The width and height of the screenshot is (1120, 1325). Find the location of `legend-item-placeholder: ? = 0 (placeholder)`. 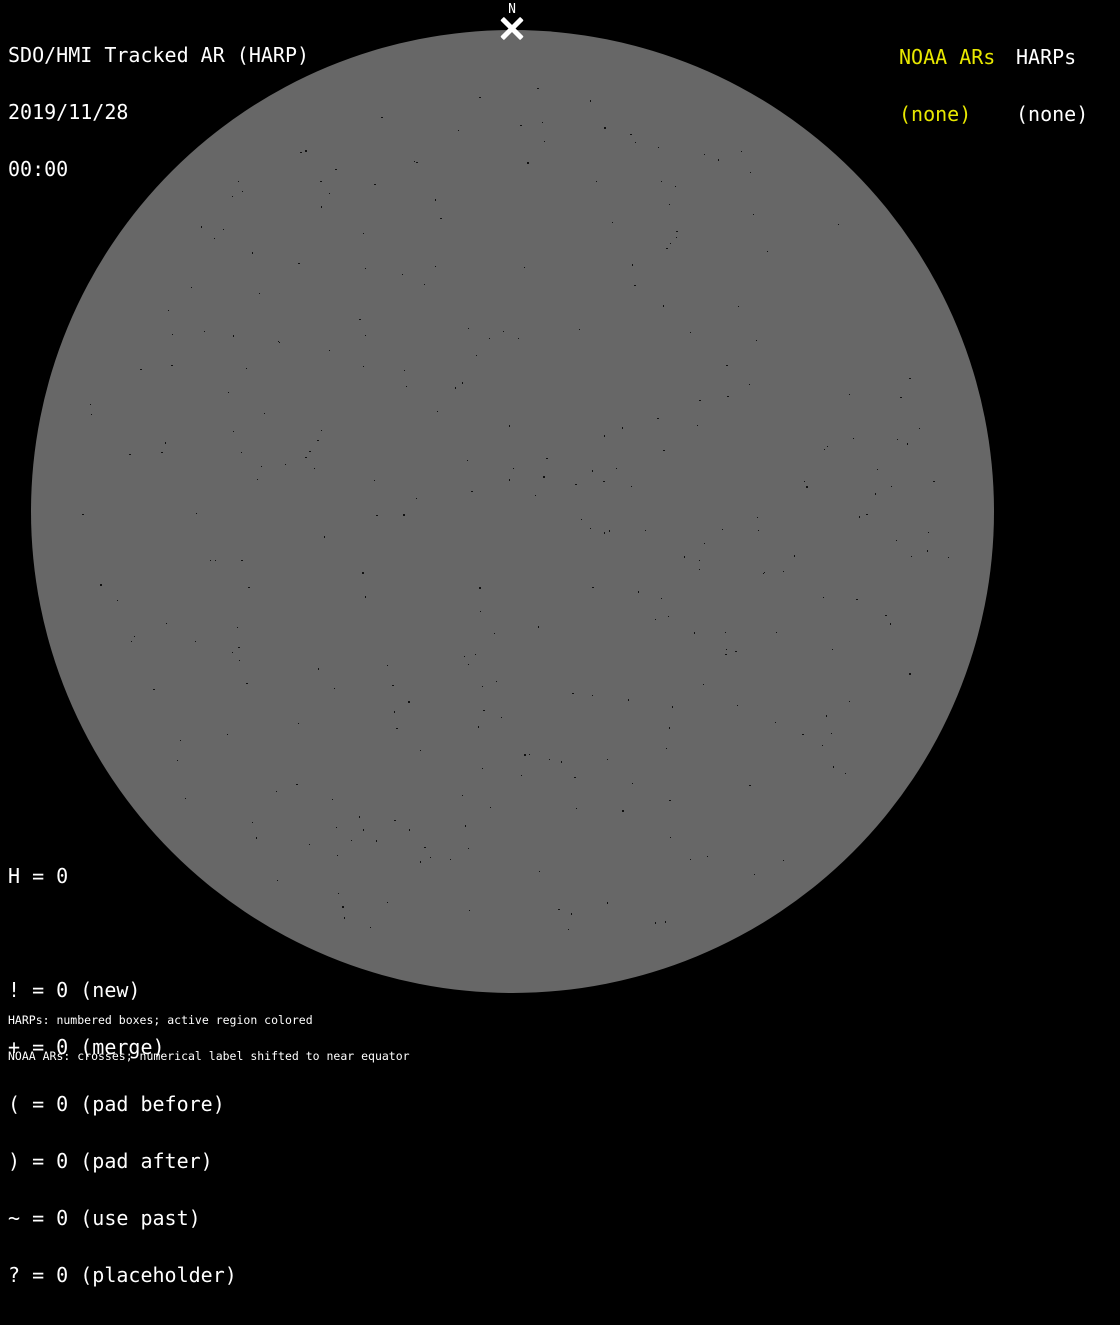

legend-item-placeholder: ? = 0 (placeholder) is located at coordinates (122, 1275).